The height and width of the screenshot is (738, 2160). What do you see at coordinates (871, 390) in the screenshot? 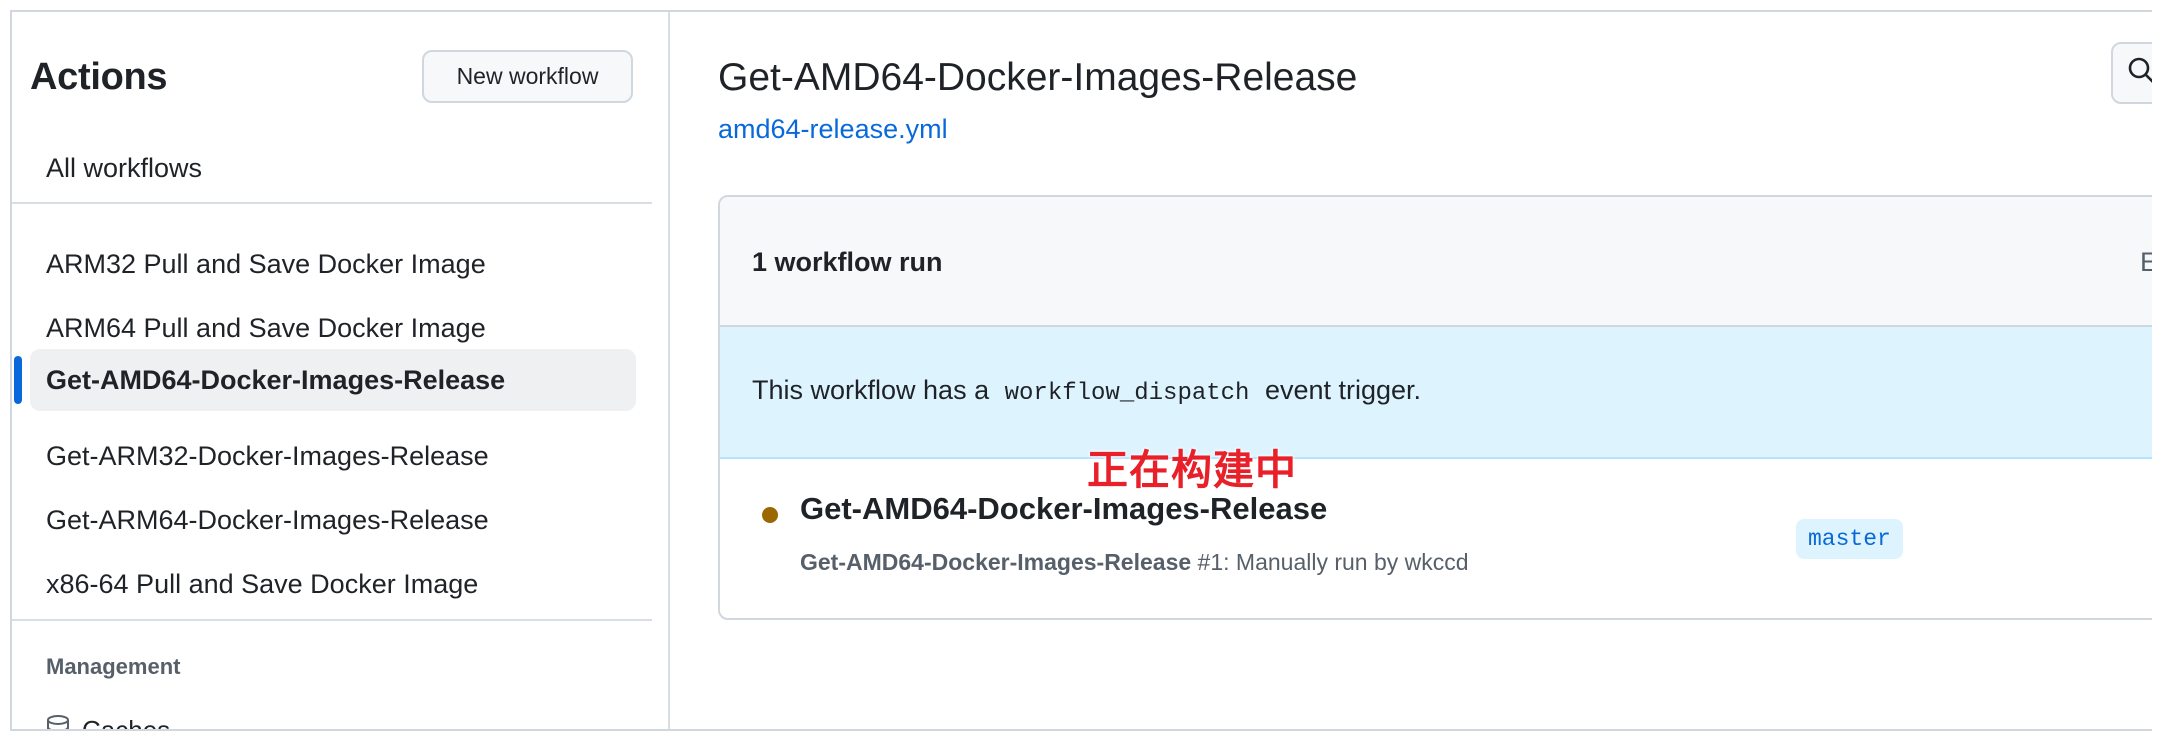
I see `banner-prefix: This workflow has a` at bounding box center [871, 390].